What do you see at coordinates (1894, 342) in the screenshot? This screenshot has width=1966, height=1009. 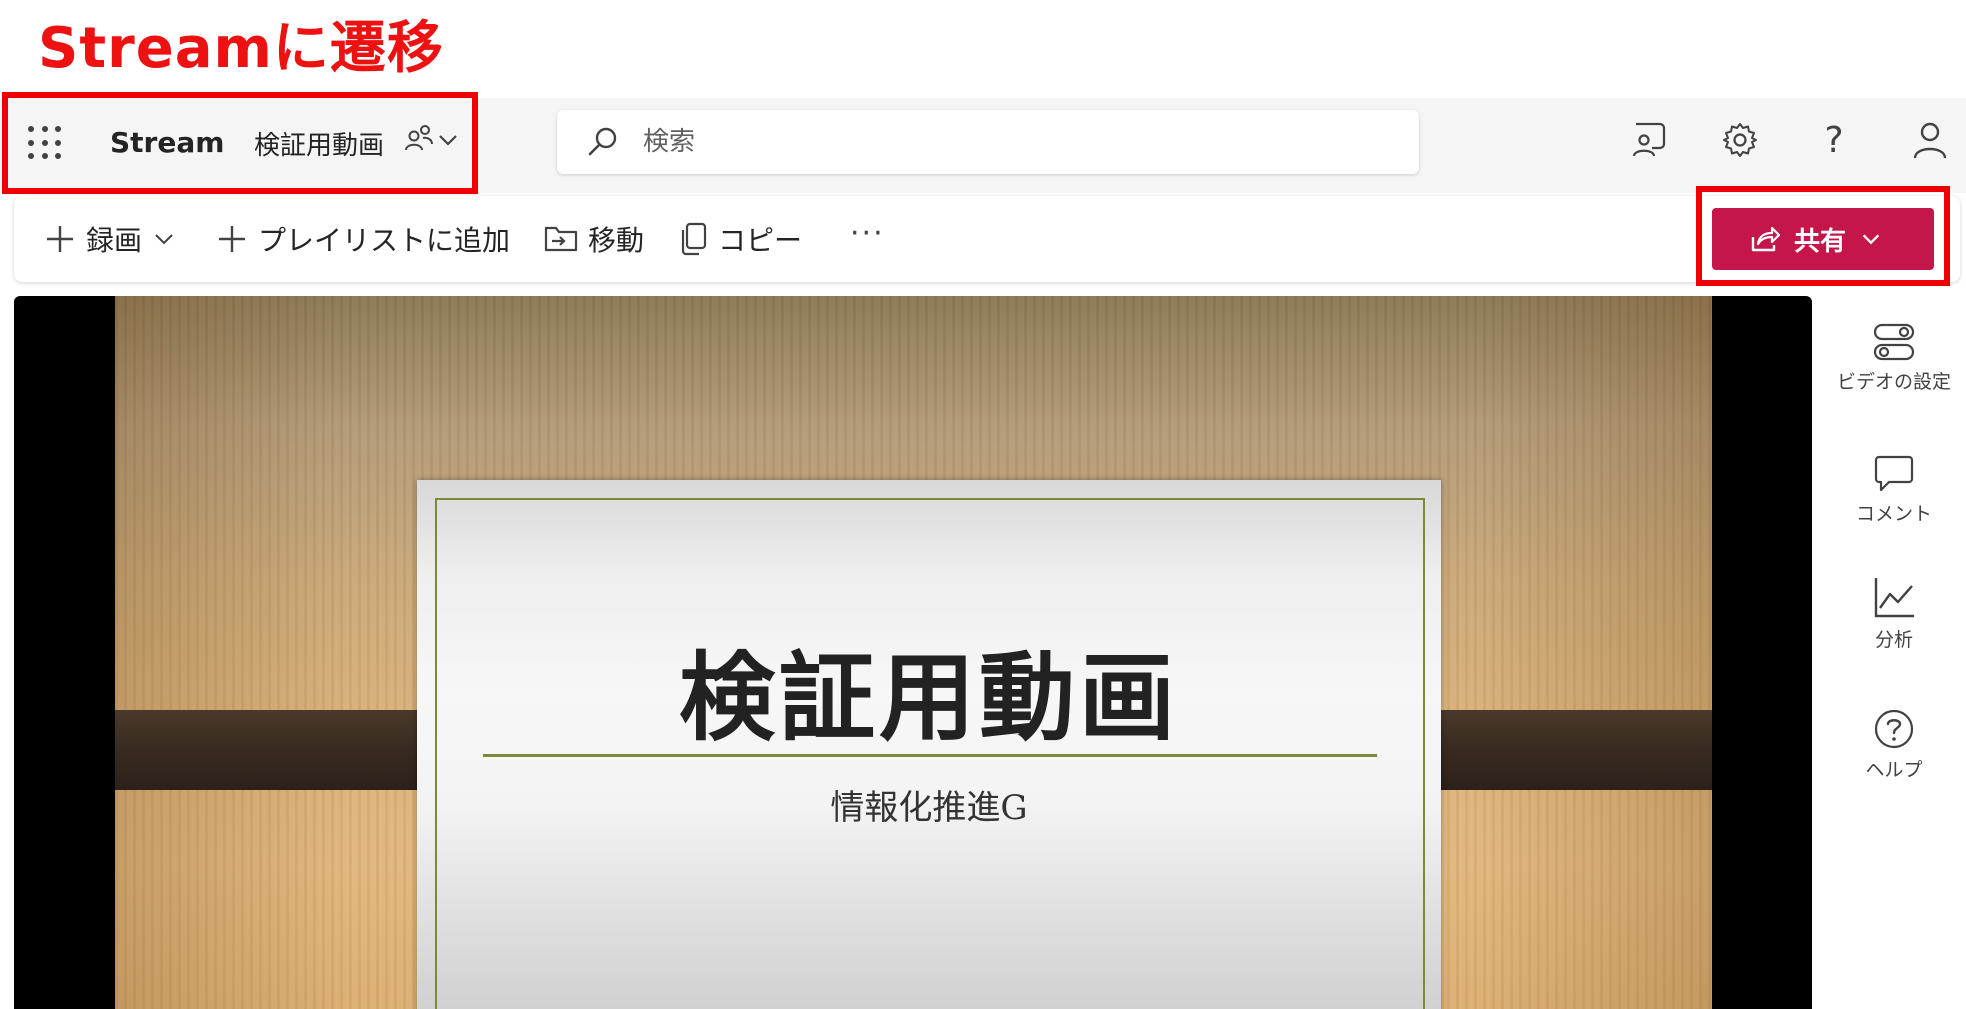 I see `toggle-settings-icon` at bounding box center [1894, 342].